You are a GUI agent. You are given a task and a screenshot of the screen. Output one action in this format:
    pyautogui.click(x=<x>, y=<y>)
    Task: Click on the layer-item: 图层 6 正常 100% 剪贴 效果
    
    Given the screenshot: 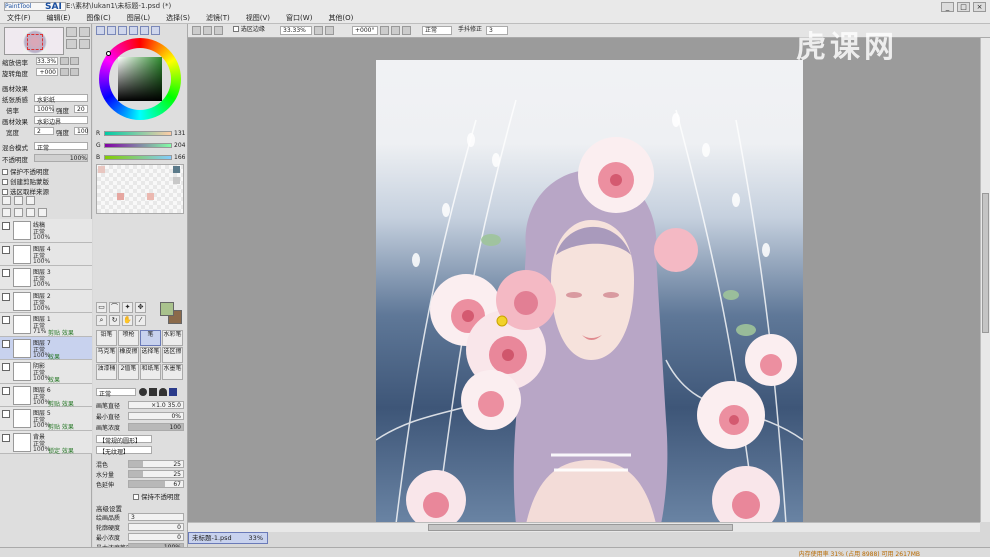 What is the action you would take?
    pyautogui.click(x=46, y=395)
    